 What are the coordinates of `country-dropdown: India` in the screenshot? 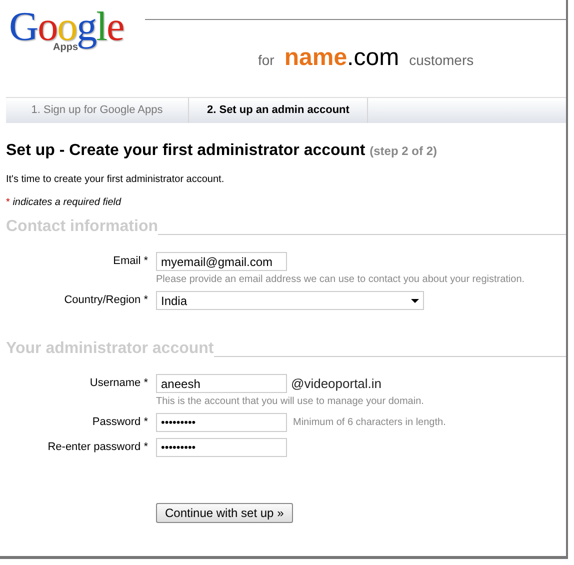 It's located at (290, 300).